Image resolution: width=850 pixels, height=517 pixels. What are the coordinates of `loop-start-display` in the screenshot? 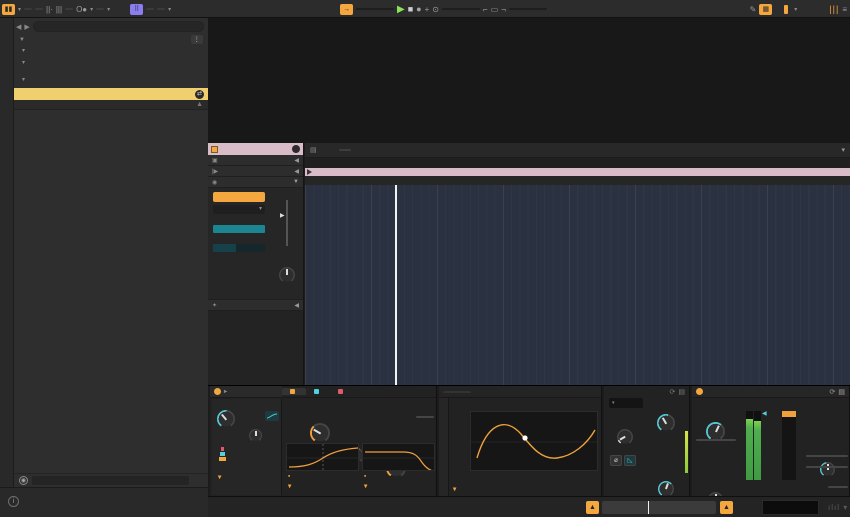 It's located at (460, 9).